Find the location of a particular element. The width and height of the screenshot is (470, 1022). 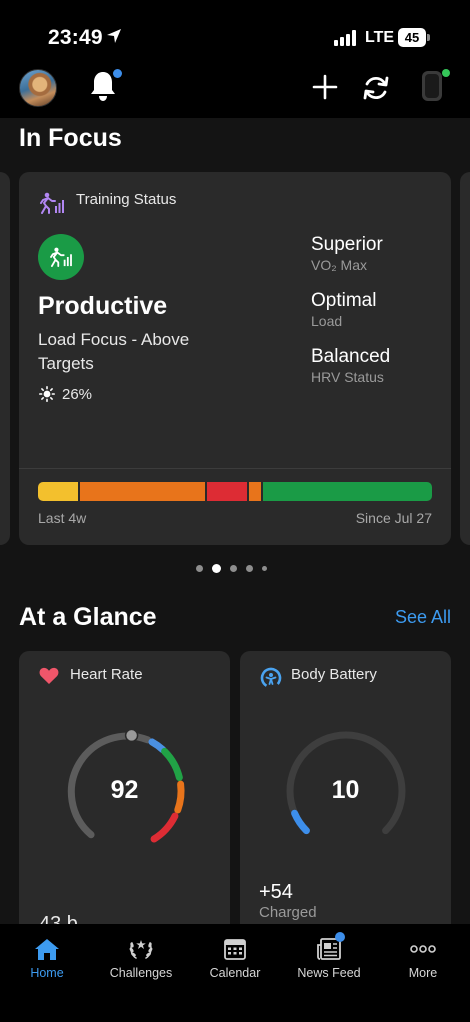

see-all-link: See All is located at coordinates (423, 617).